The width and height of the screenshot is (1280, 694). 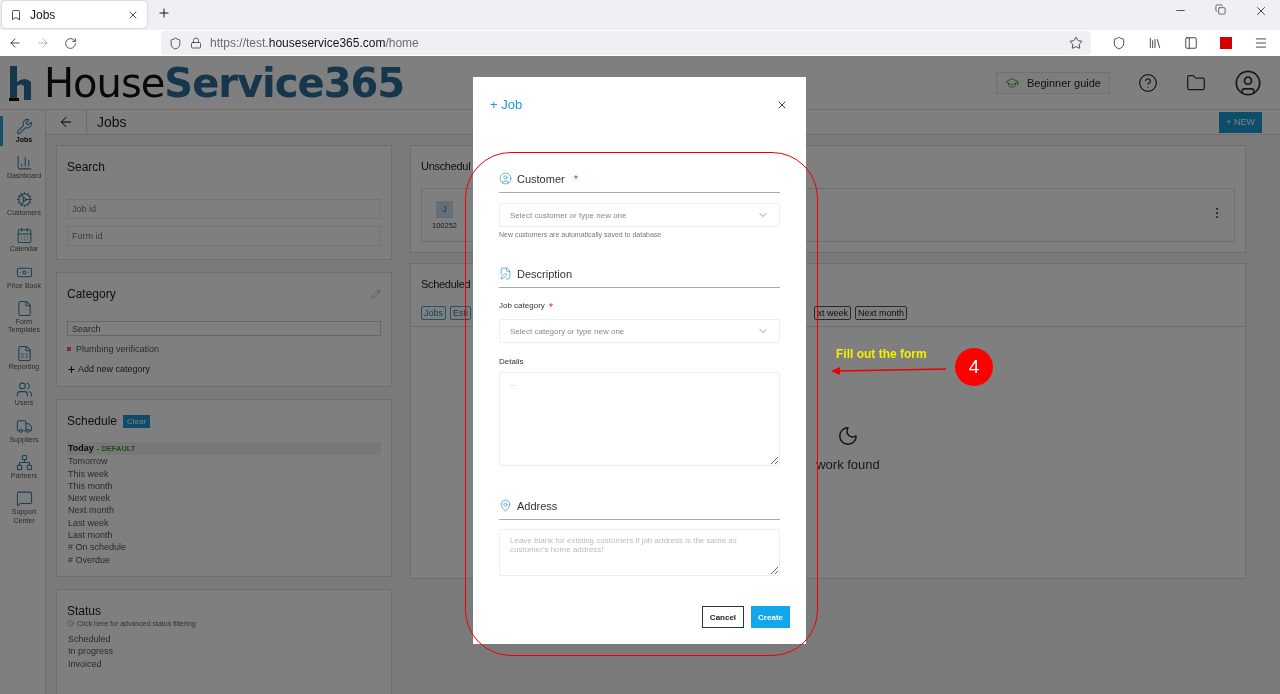 What do you see at coordinates (639, 215) in the screenshot?
I see `customer-select: Select customer or type new one` at bounding box center [639, 215].